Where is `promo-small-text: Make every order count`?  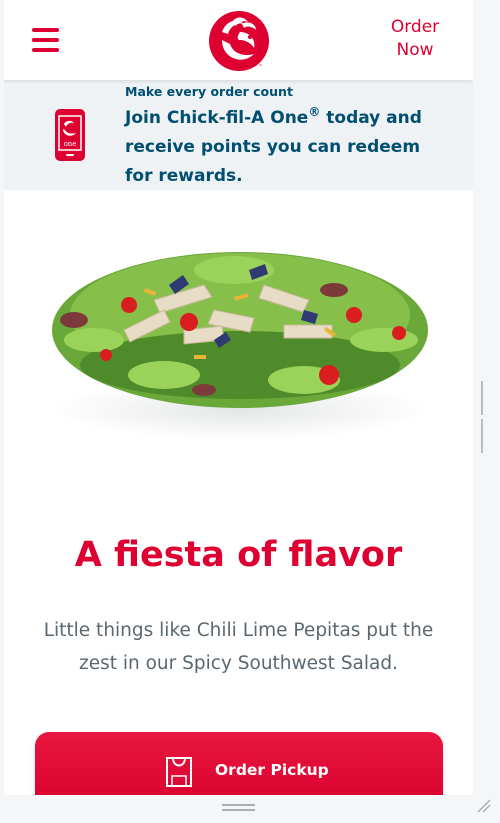 promo-small-text: Make every order count is located at coordinates (209, 91).